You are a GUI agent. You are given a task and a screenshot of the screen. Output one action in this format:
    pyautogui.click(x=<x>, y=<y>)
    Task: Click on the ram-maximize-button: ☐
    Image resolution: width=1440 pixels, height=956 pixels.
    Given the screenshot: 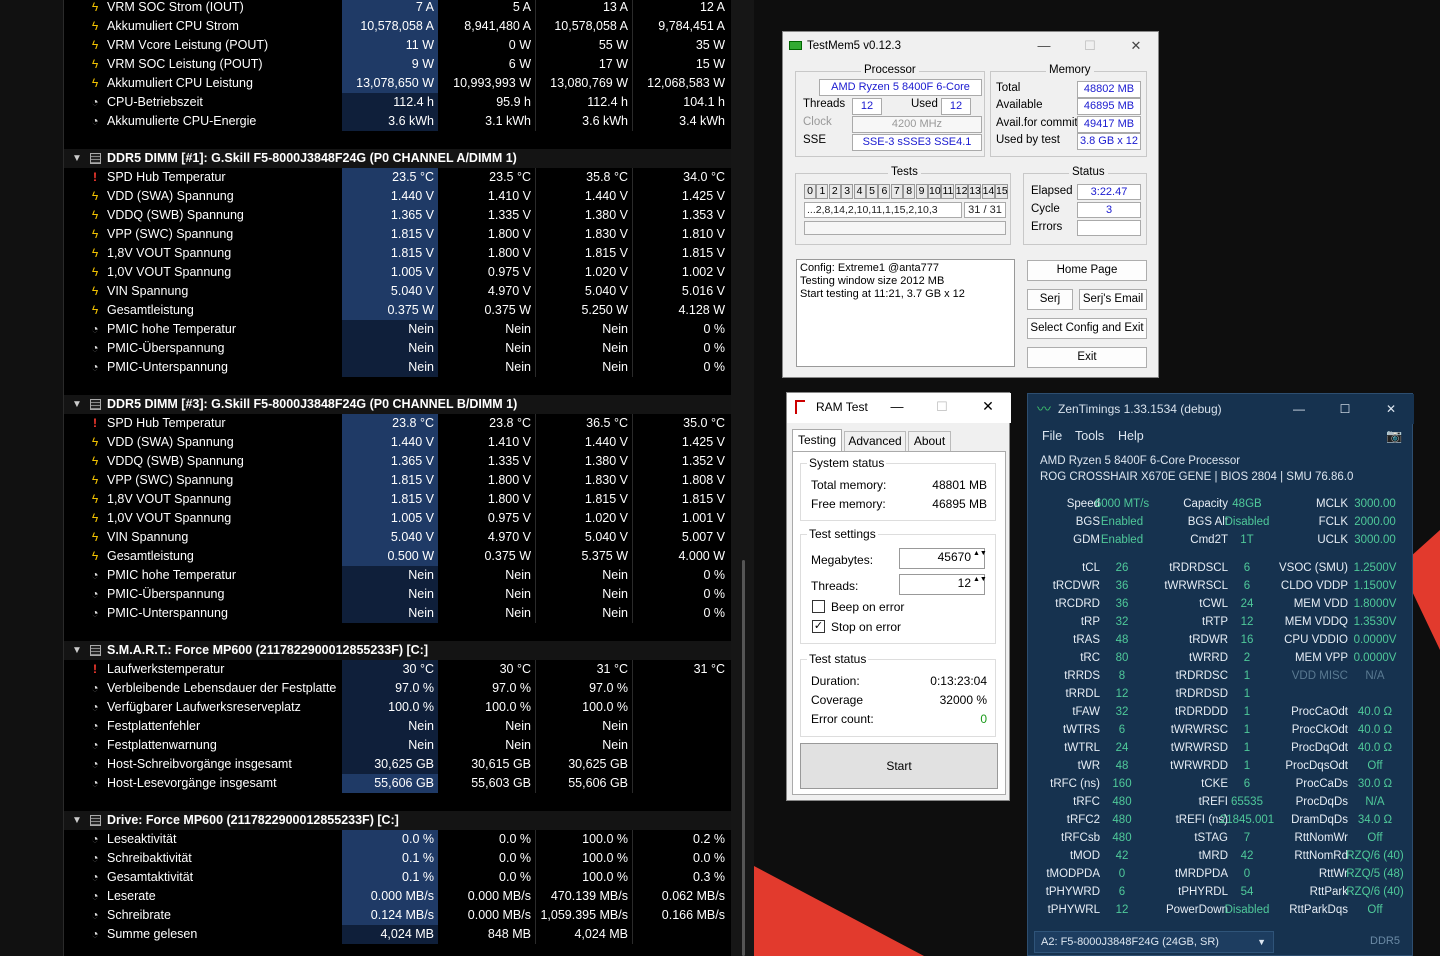 What is the action you would take?
    pyautogui.click(x=942, y=407)
    